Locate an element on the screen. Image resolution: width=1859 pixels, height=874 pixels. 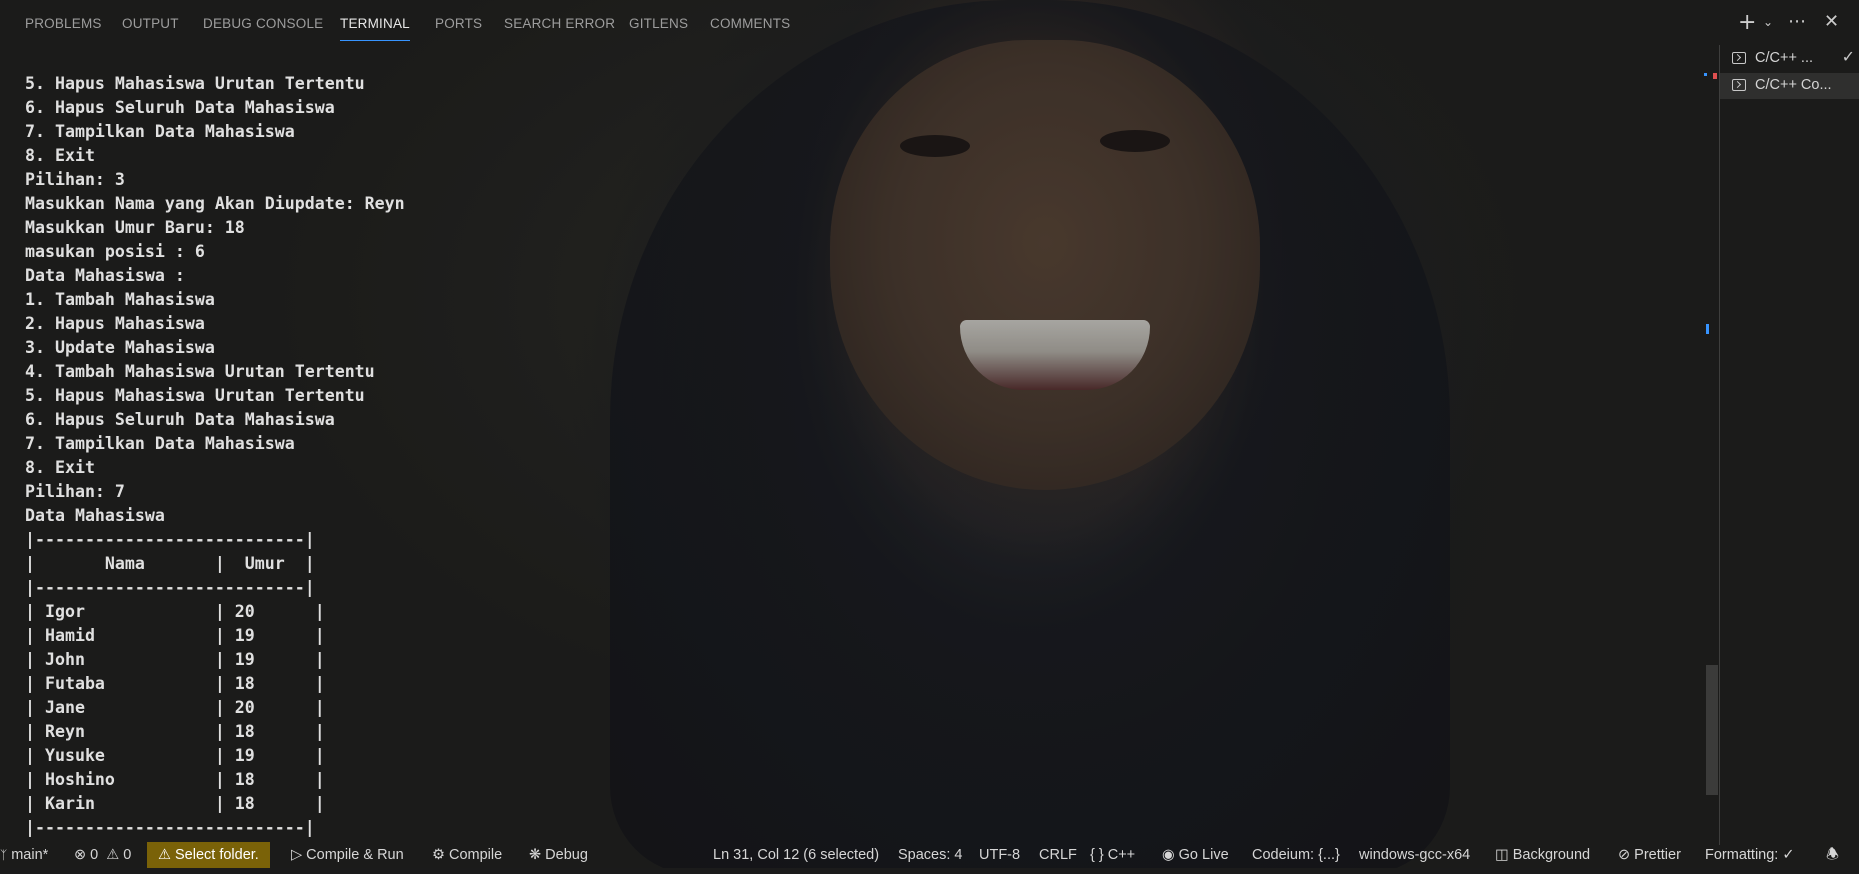
plus-icon: + is located at coordinates (1747, 22).